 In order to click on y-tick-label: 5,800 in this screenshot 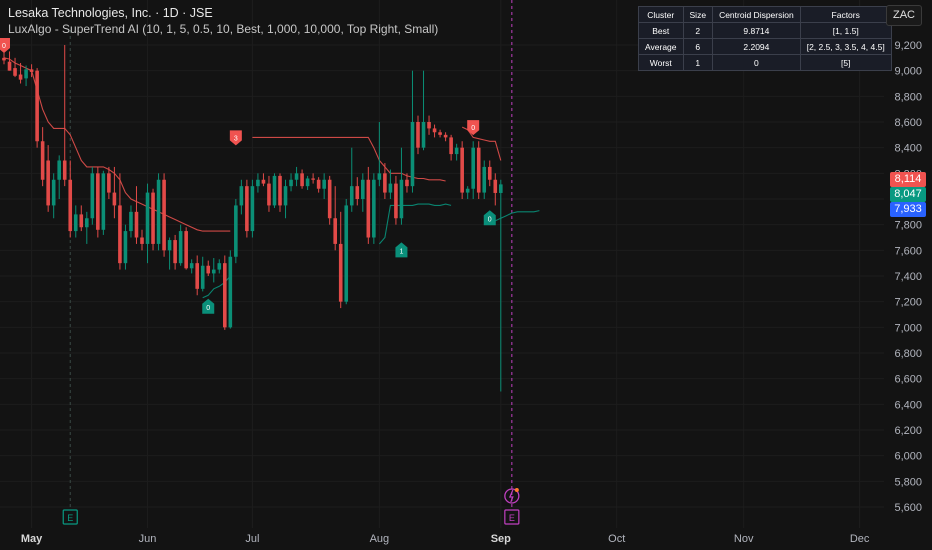, I will do `click(908, 482)`.